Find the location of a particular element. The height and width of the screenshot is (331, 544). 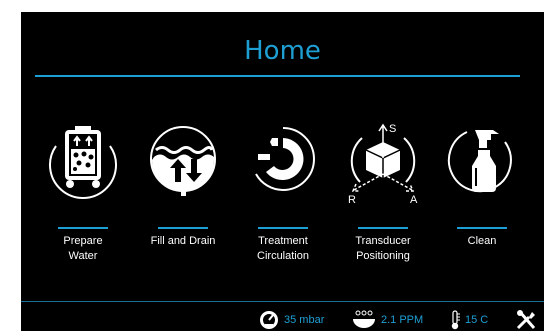

pressure-status: 35 mbar is located at coordinates (291, 320).